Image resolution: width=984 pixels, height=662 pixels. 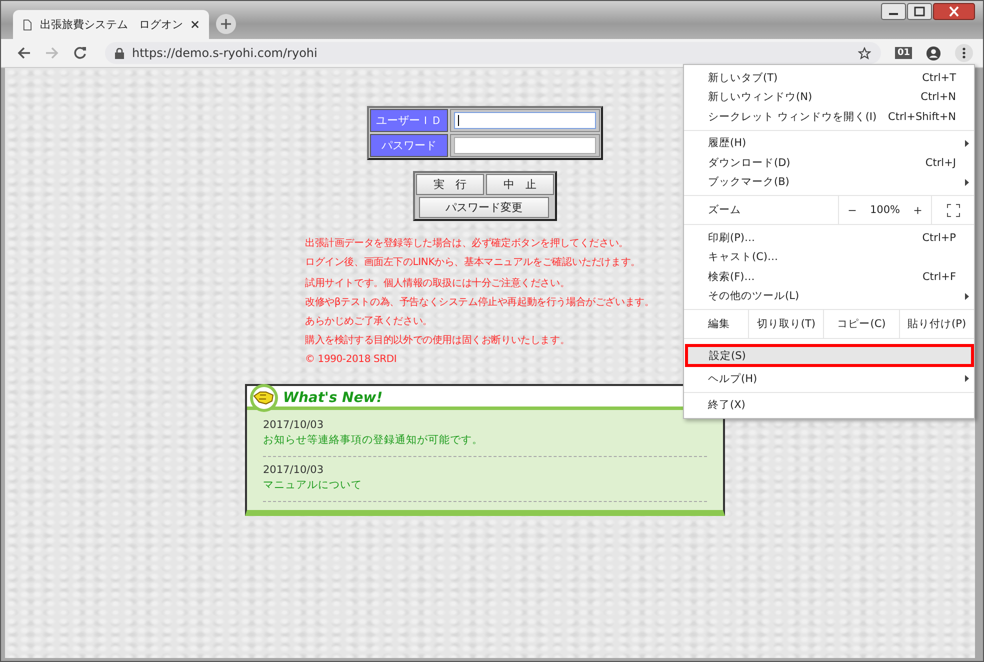 I want to click on cancel-button: 中 止, so click(x=520, y=184).